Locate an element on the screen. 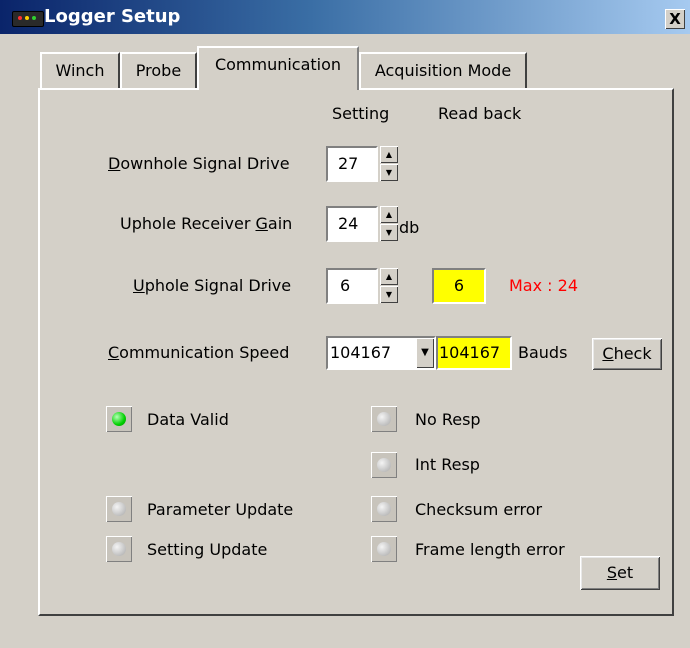 This screenshot has width=690, height=648. logger-device-icon is located at coordinates (28, 19).